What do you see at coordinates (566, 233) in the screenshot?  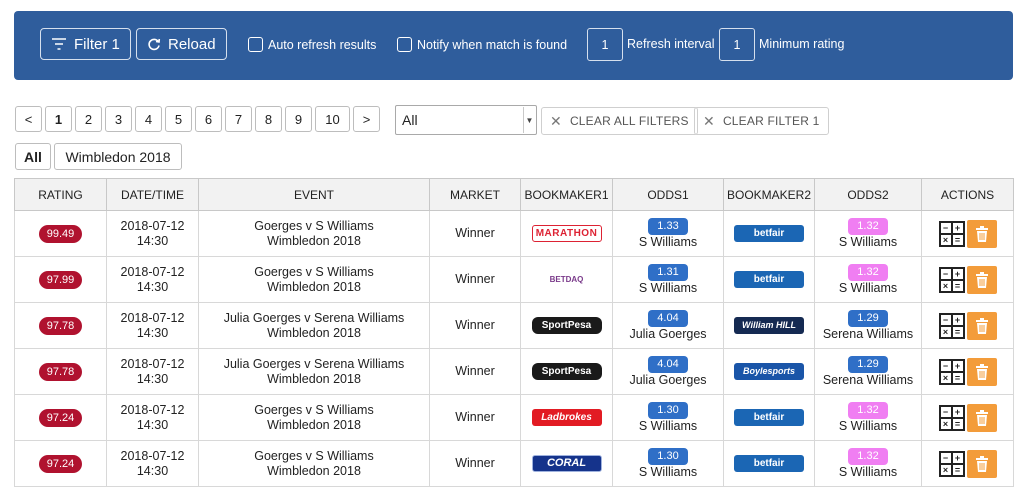 I see `bookmaker1-logo: MARATHON` at bounding box center [566, 233].